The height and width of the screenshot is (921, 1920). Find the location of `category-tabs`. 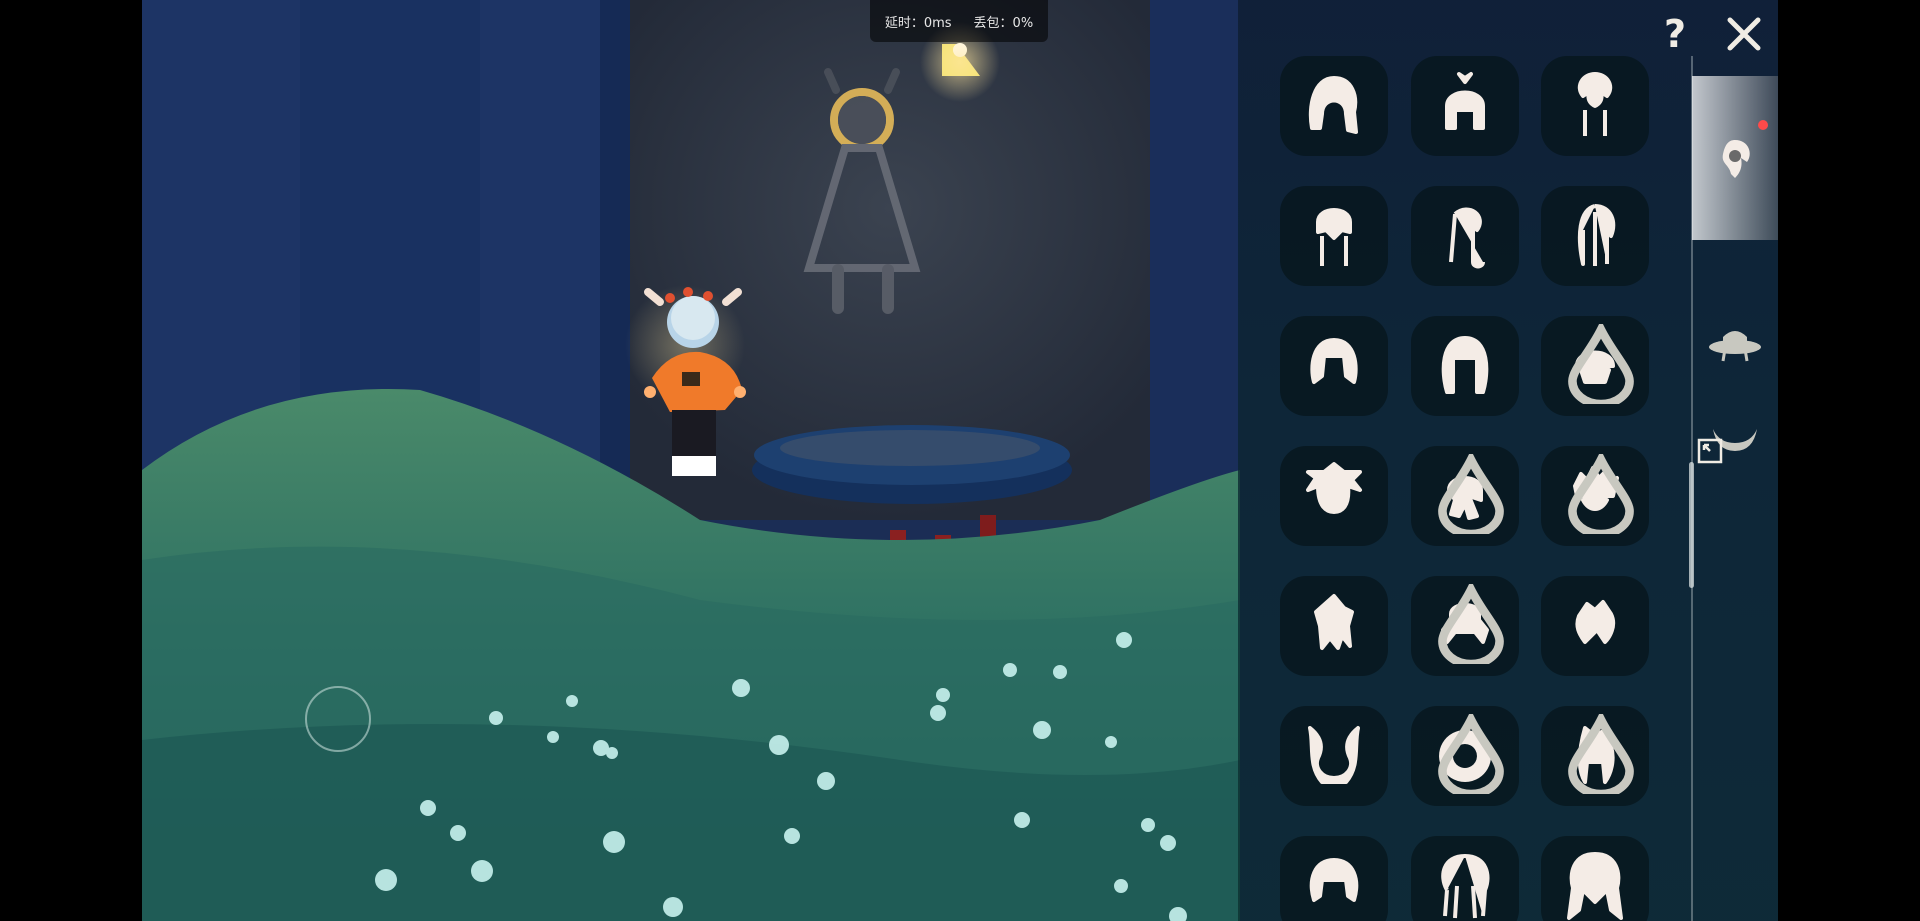

category-tabs is located at coordinates (1735, 498).